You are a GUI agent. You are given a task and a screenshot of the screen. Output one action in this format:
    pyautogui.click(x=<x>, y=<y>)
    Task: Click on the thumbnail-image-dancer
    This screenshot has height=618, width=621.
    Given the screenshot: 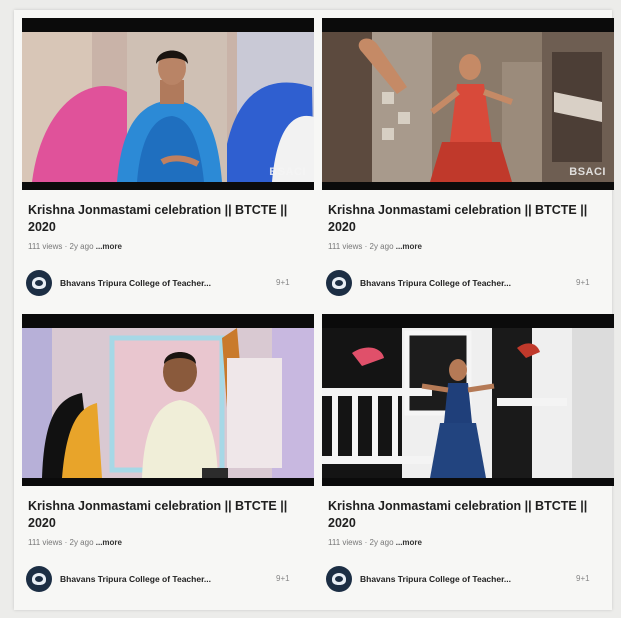 What is the action you would take?
    pyautogui.click(x=468, y=107)
    